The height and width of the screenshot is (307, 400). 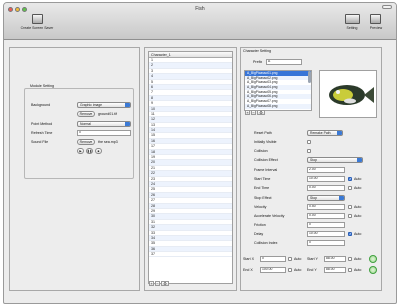 I want to click on end-x-auto-label: Auto, so click(x=298, y=270).